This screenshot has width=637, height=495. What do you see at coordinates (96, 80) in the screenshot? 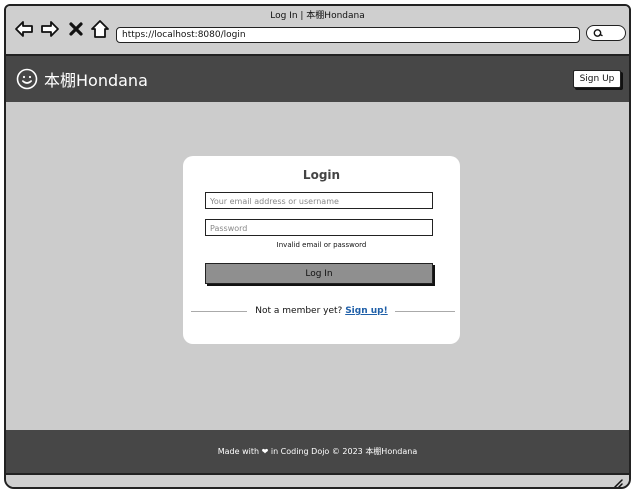
I see `brand-name: 本棚Hondana` at bounding box center [96, 80].